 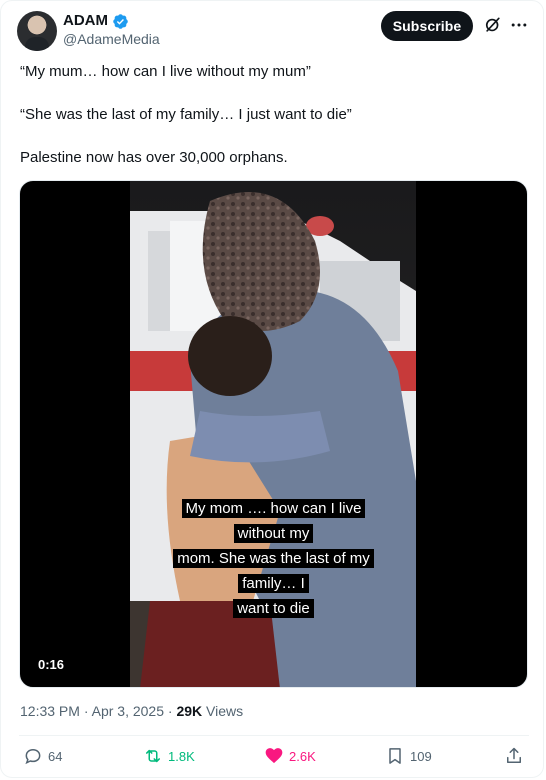 I want to click on grok-icon, so click(x=493, y=25).